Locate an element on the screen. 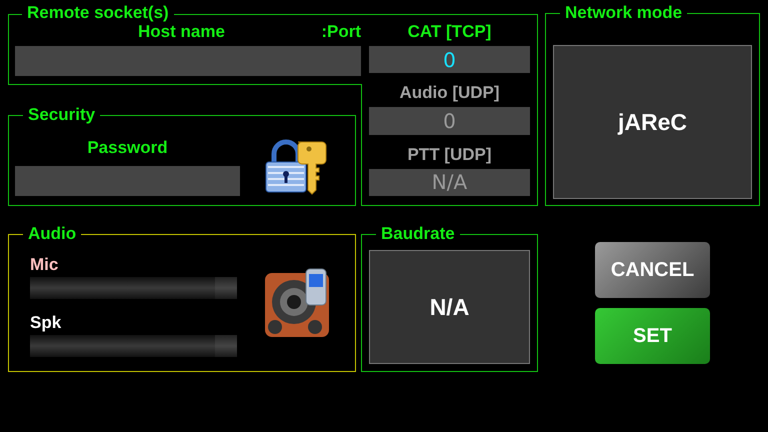 Image resolution: width=768 pixels, height=432 pixels. section-legend: Security is located at coordinates (61, 115).